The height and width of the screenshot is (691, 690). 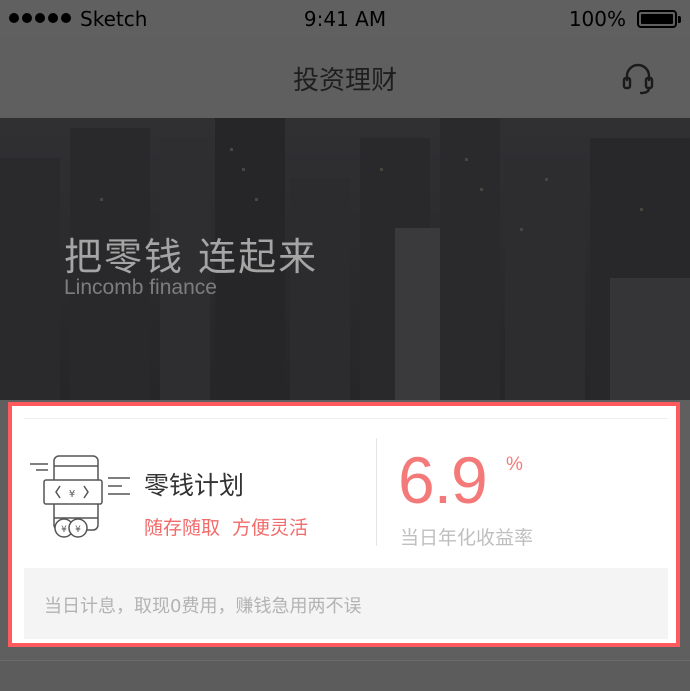 I want to click on vertical-divider, so click(x=376, y=492).